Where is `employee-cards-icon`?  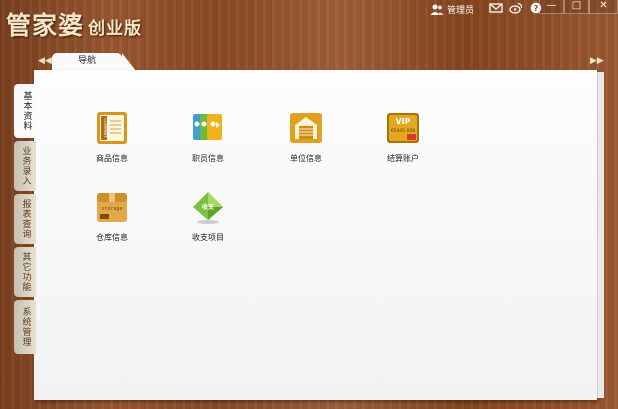 employee-cards-icon is located at coordinates (207, 127).